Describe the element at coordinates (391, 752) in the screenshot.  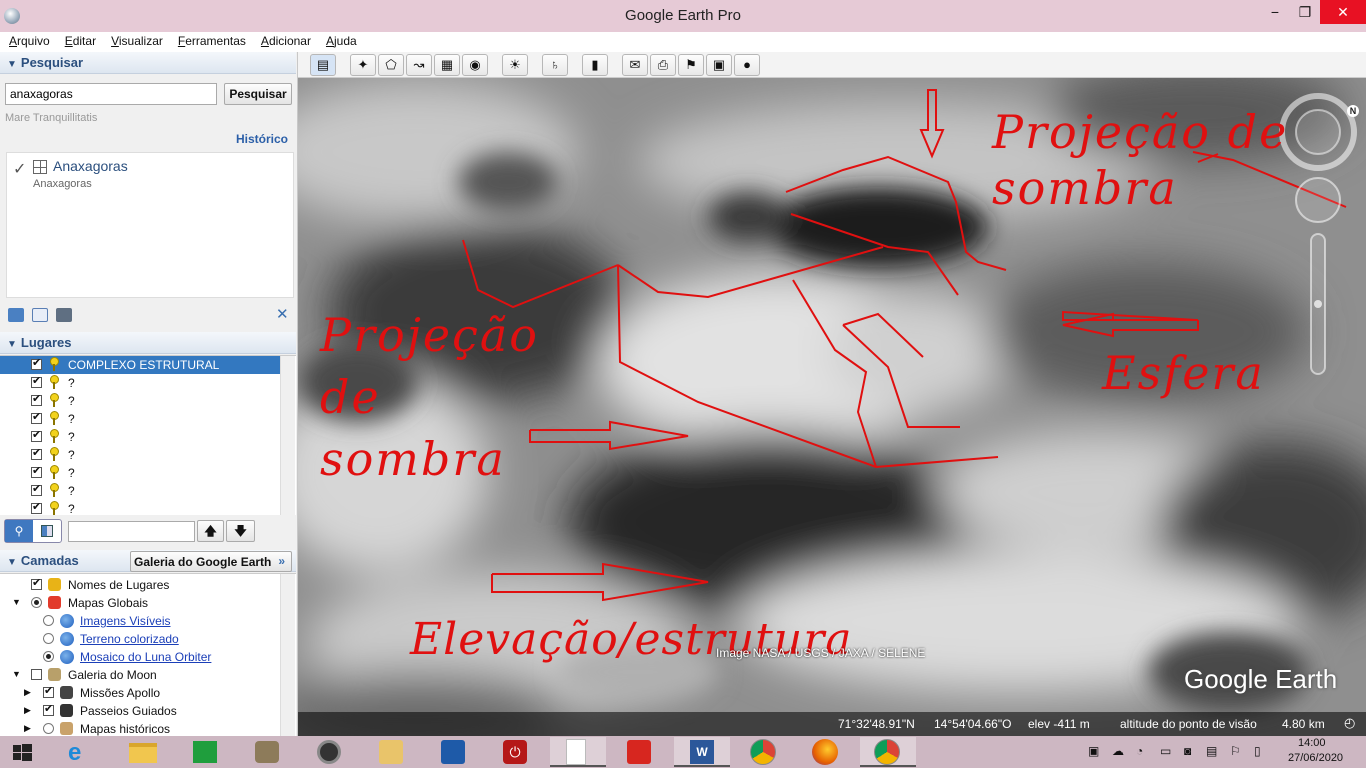
I see `documents-task` at that location.